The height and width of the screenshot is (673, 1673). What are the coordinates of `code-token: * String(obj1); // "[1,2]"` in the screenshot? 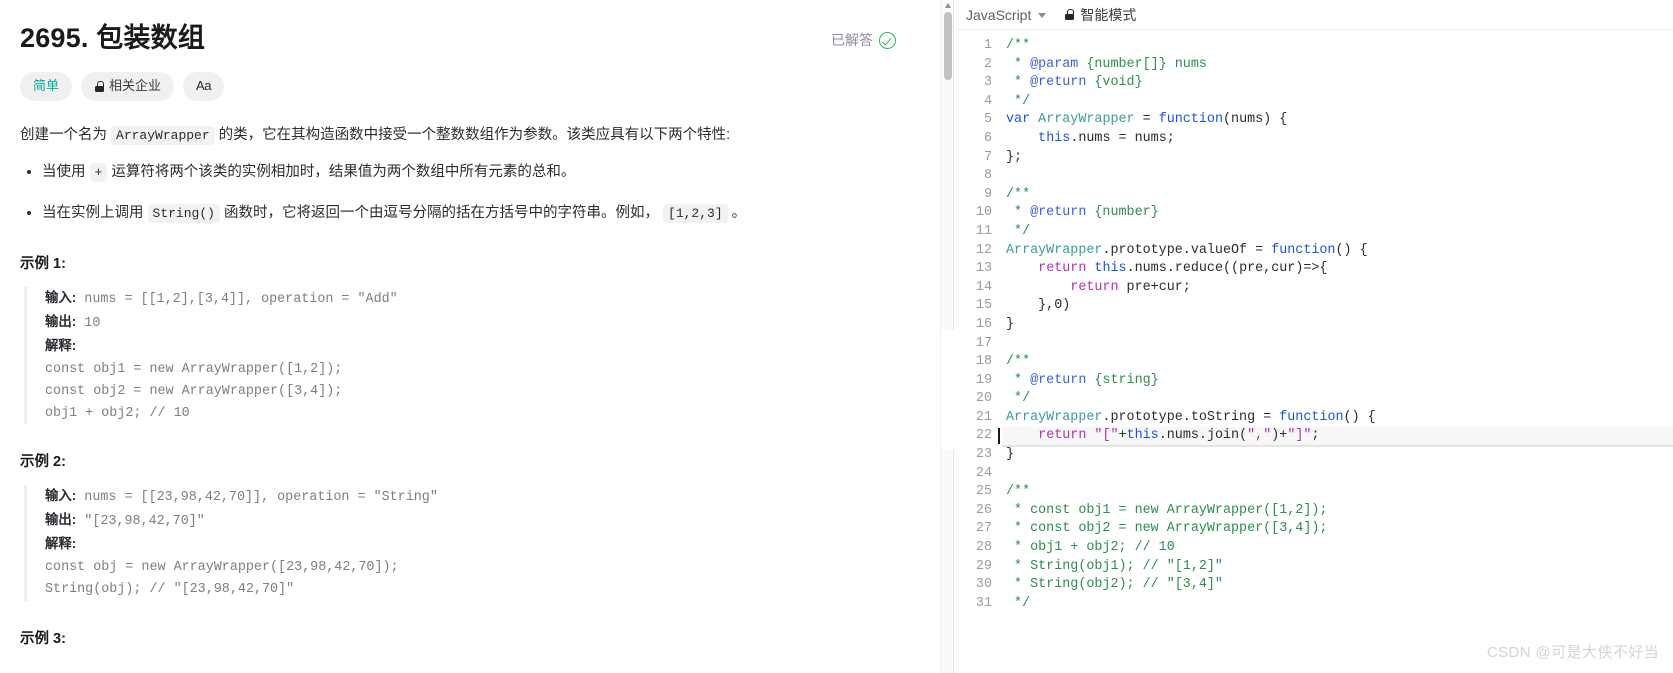 It's located at (1114, 566).